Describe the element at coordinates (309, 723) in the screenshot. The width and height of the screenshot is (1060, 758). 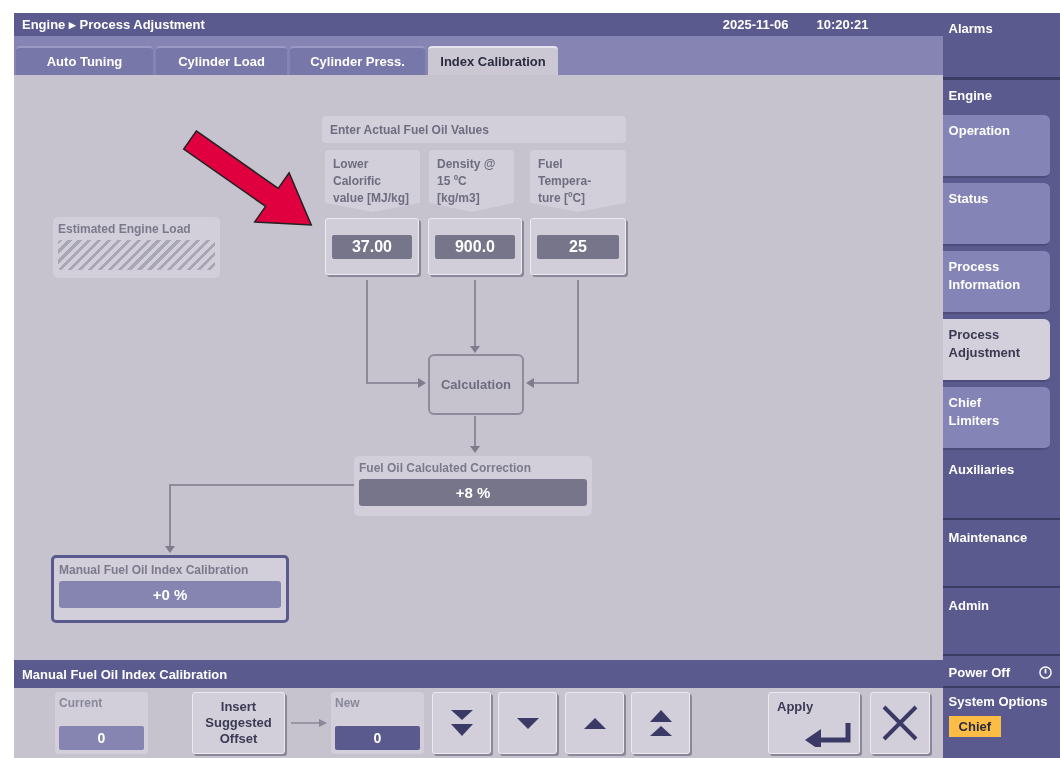
I see `right-arrow-icon` at that location.